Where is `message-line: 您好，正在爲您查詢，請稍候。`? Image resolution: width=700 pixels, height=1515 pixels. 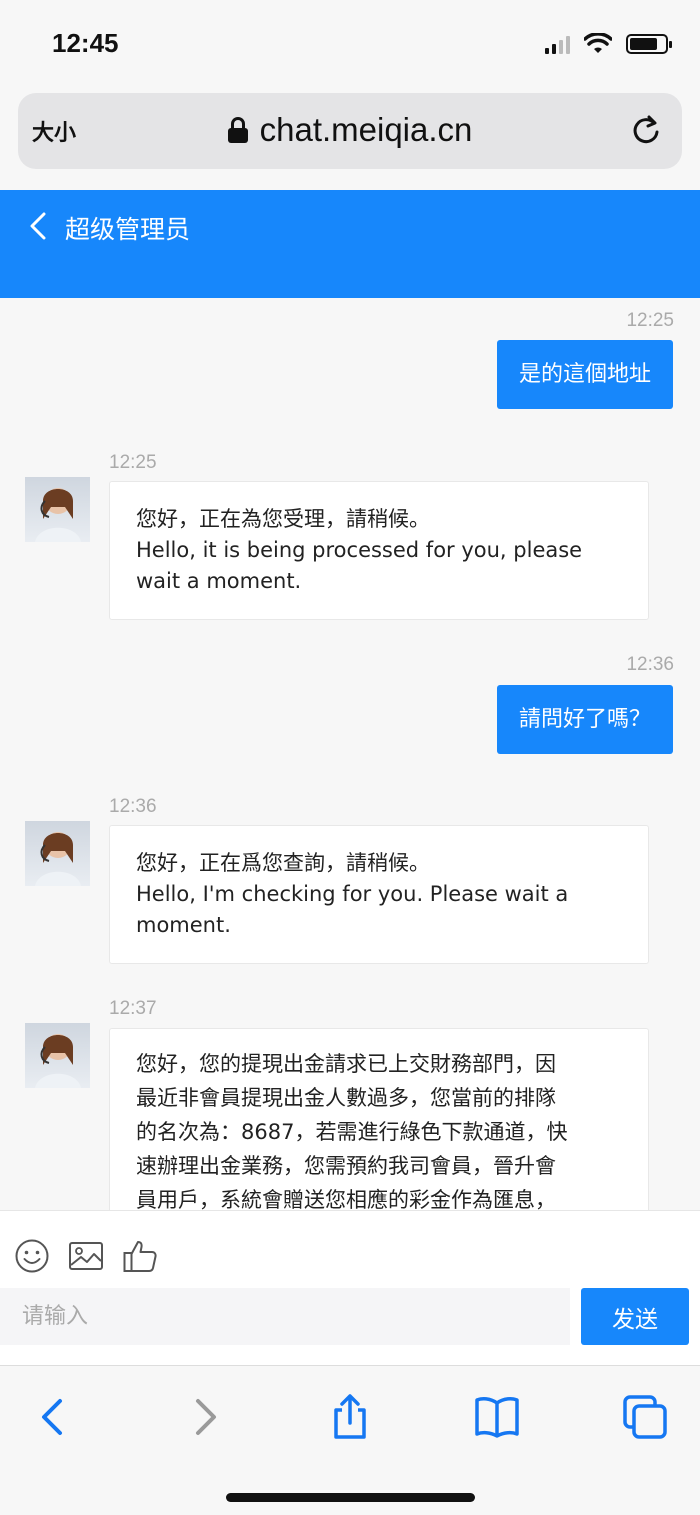 message-line: 您好，正在爲您查詢，請稍候。 is located at coordinates (283, 863).